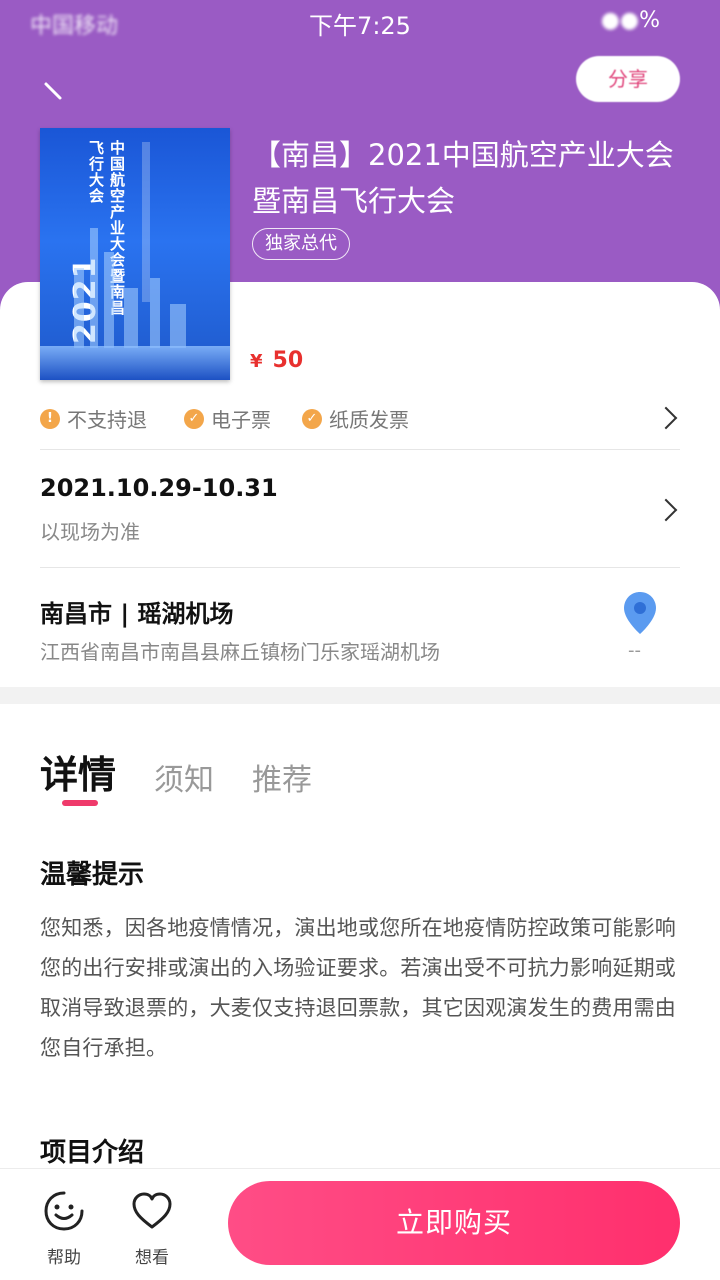  What do you see at coordinates (301, 244) in the screenshot?
I see `exclusive-agent-tag: 独家总代` at bounding box center [301, 244].